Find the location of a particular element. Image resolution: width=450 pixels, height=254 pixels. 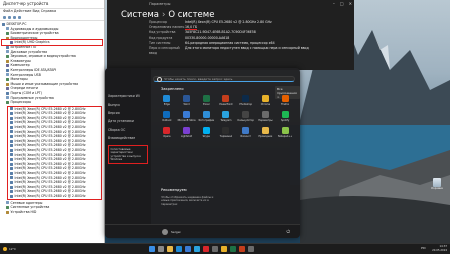

properties-icon is located at coordinates (14, 17).